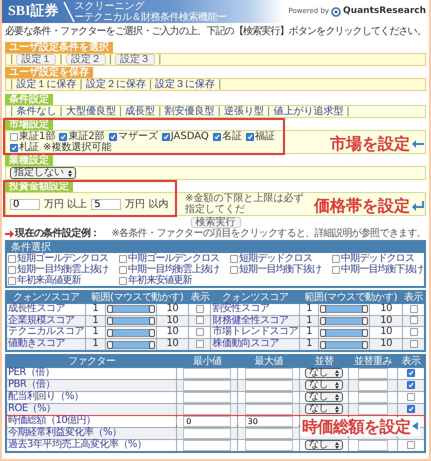  Describe the element at coordinates (415, 426) in the screenshot. I see `arrow-left-icon` at that location.